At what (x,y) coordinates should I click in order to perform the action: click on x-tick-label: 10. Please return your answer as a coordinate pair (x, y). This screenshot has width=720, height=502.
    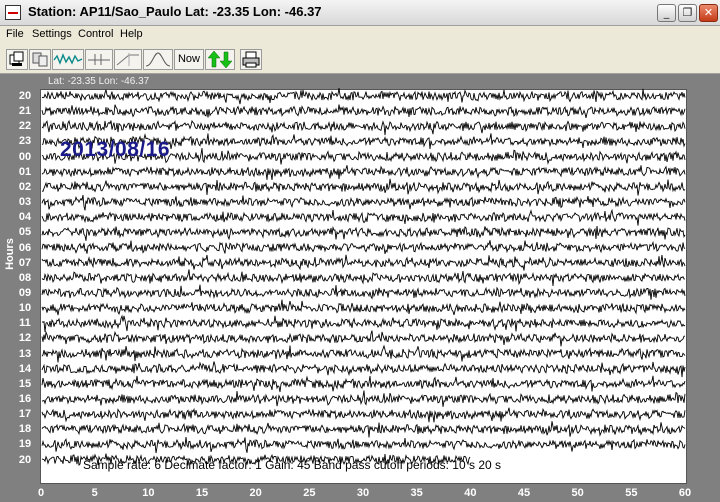
    Looking at the image, I should click on (148, 493).